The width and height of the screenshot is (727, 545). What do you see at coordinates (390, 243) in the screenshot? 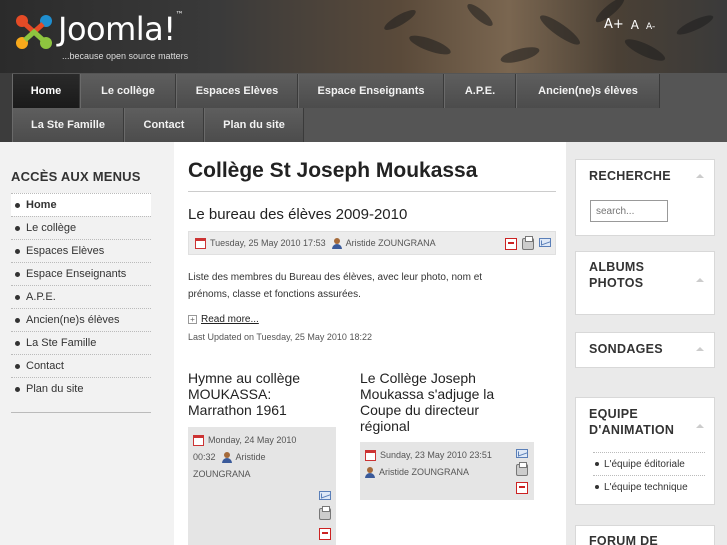
I see `article-author: Aristide ZOUNGRANA` at bounding box center [390, 243].